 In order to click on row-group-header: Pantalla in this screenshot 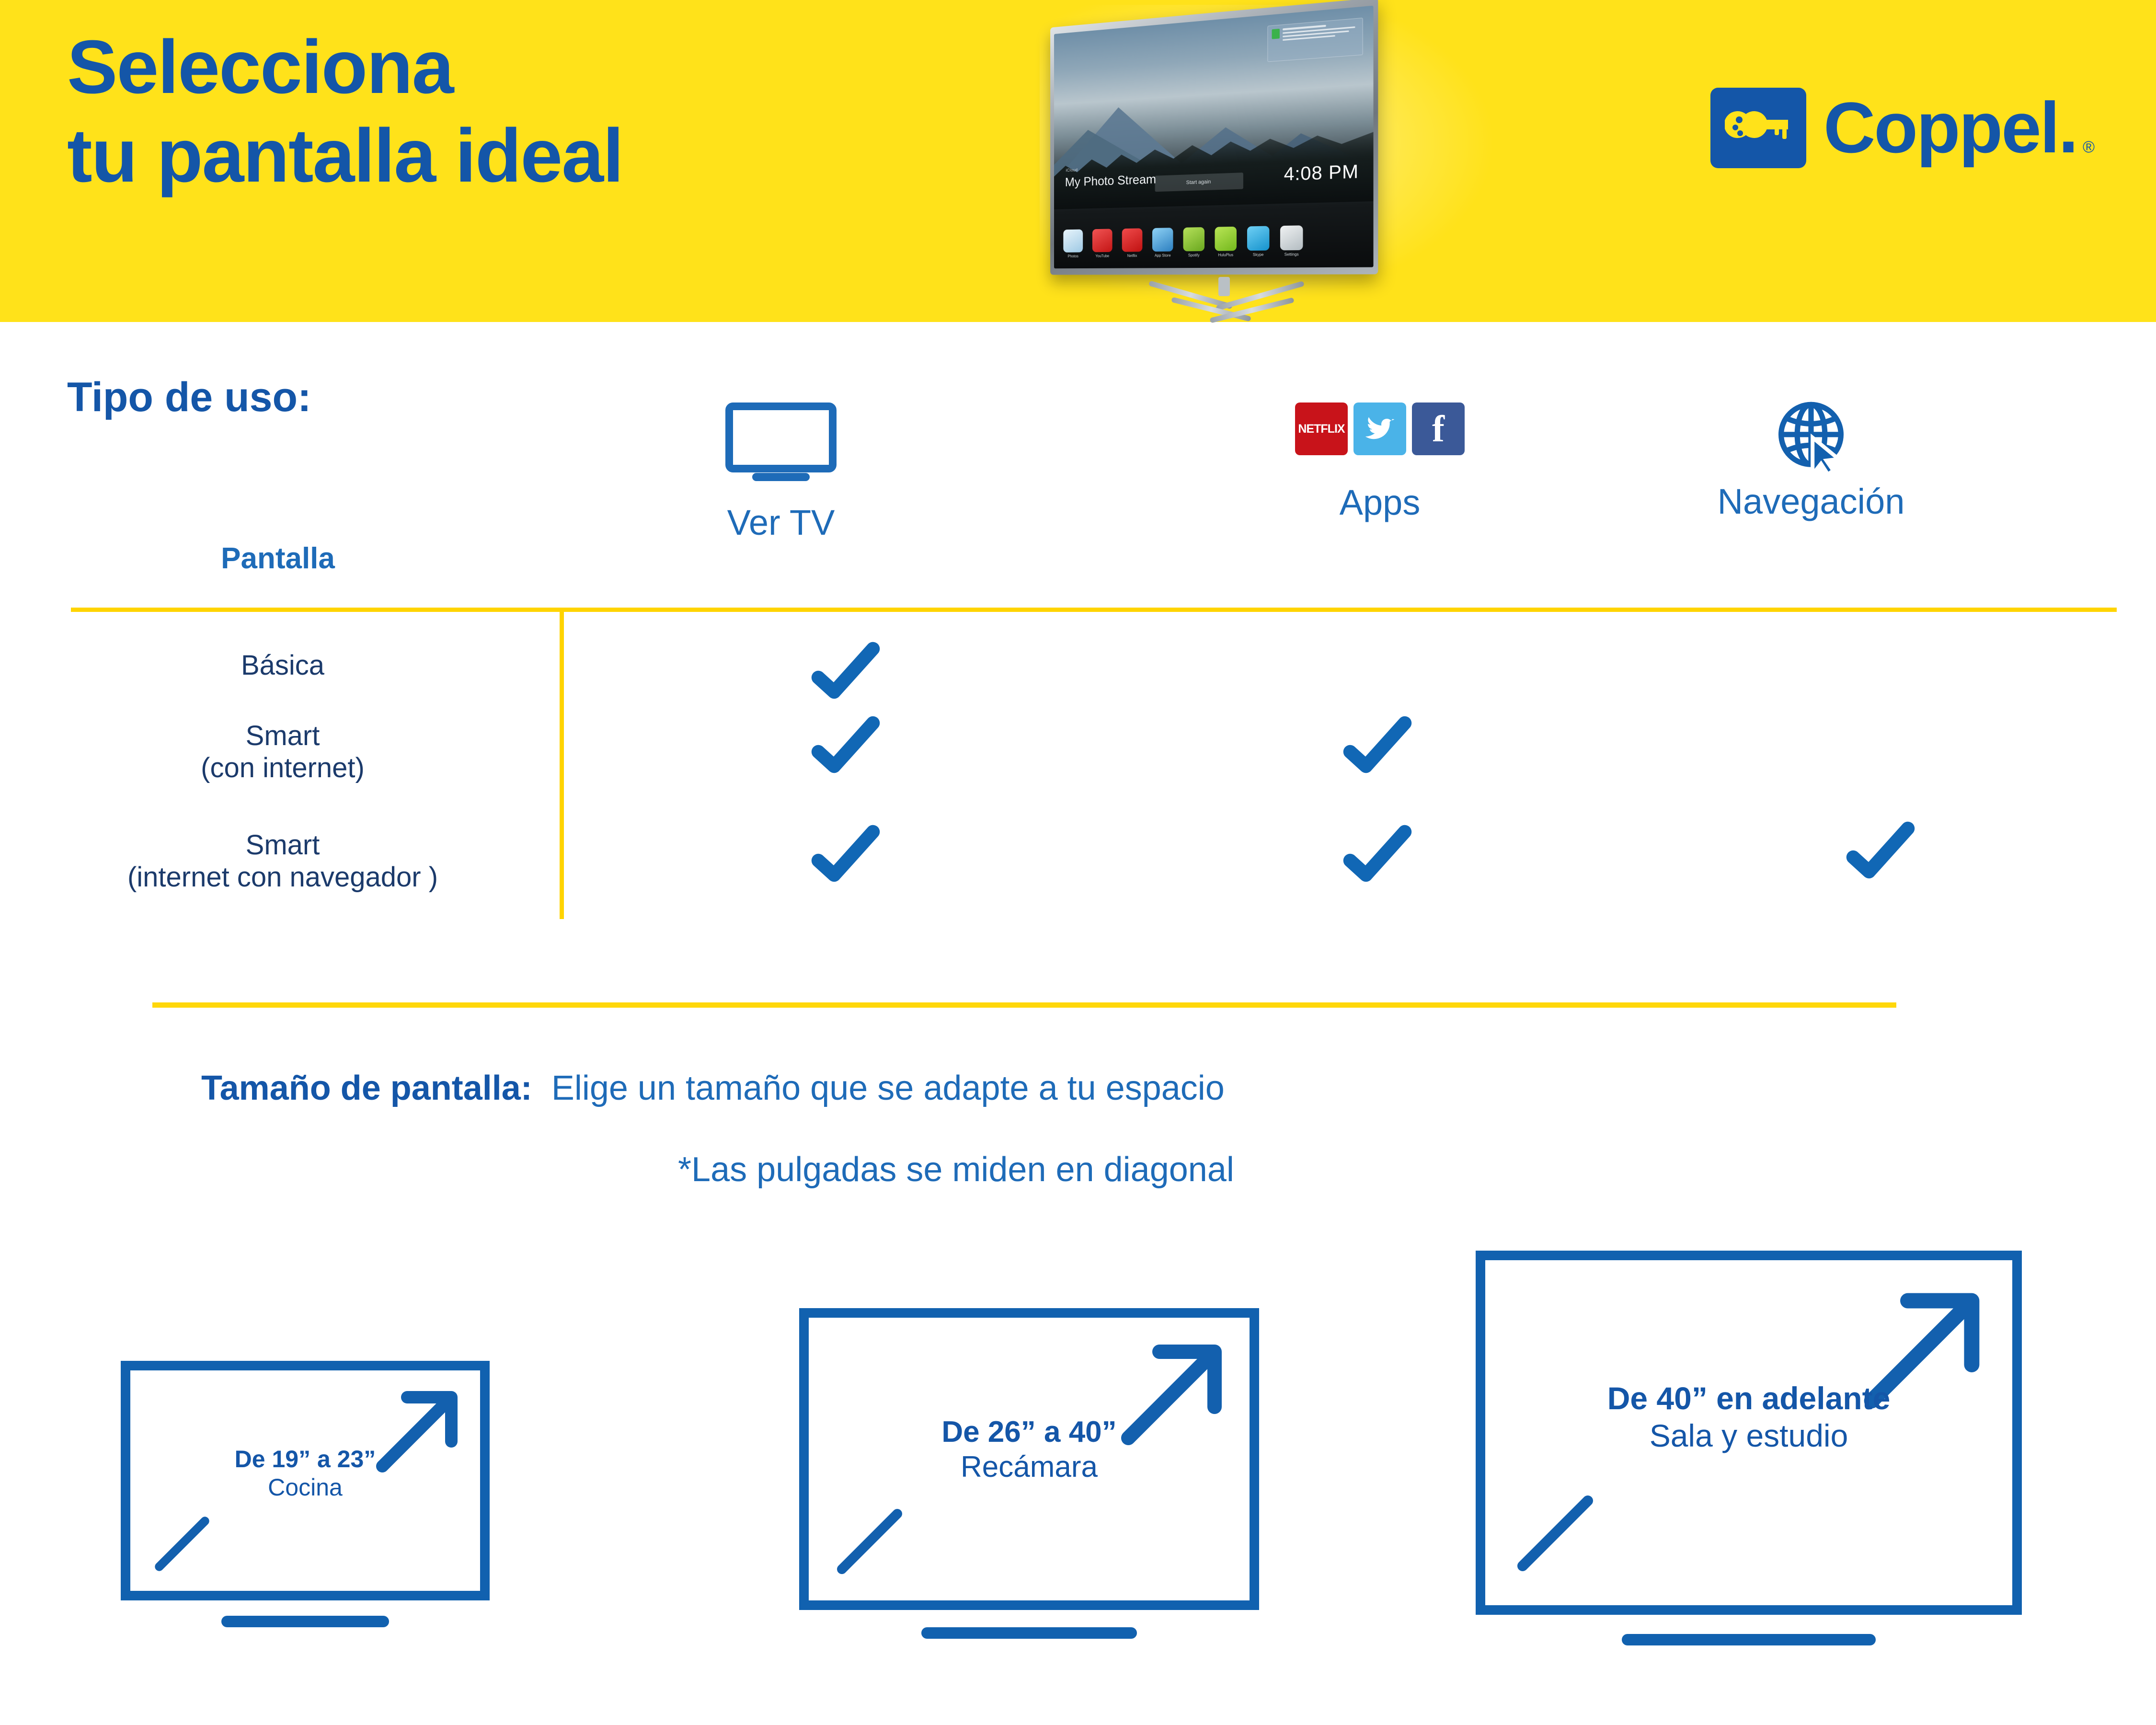, I will do `click(278, 558)`.